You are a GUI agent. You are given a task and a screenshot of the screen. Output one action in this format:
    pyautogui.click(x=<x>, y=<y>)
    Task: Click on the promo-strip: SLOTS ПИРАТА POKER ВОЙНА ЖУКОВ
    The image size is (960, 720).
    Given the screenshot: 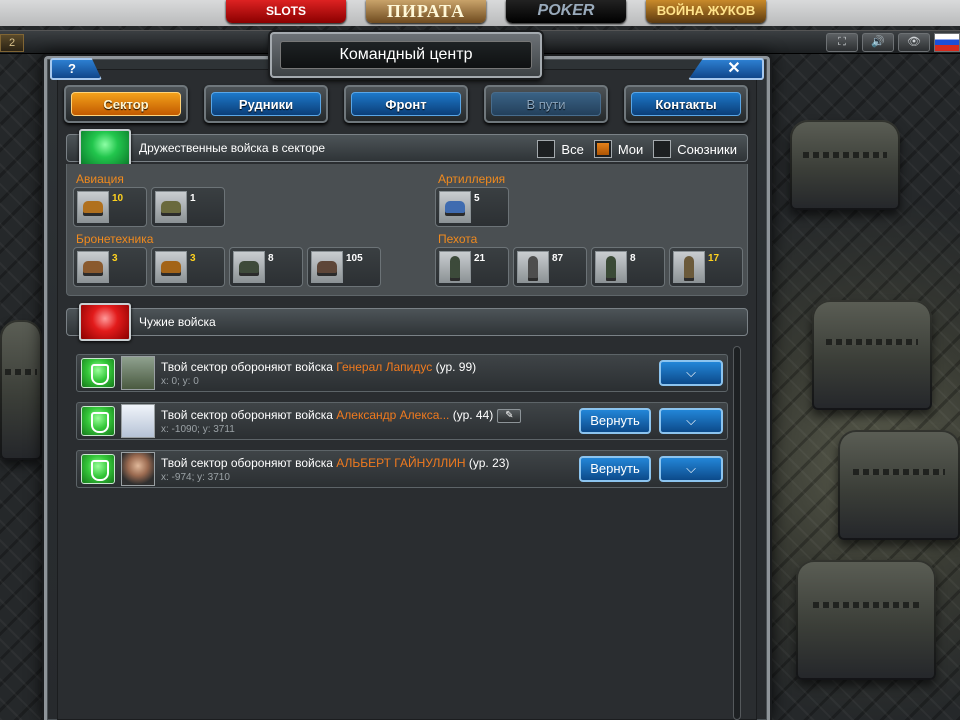 What is the action you would take?
    pyautogui.click(x=480, y=13)
    